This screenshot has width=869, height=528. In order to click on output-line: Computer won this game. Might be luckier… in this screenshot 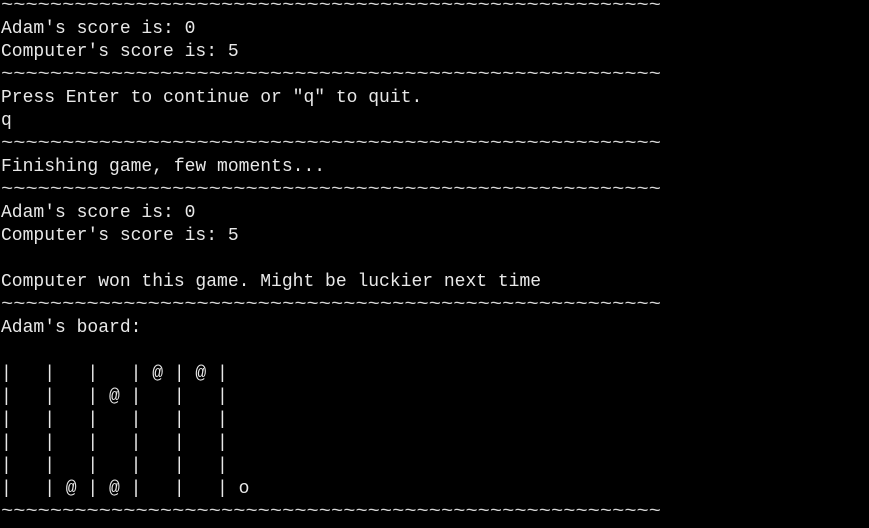, I will do `click(271, 282)`.